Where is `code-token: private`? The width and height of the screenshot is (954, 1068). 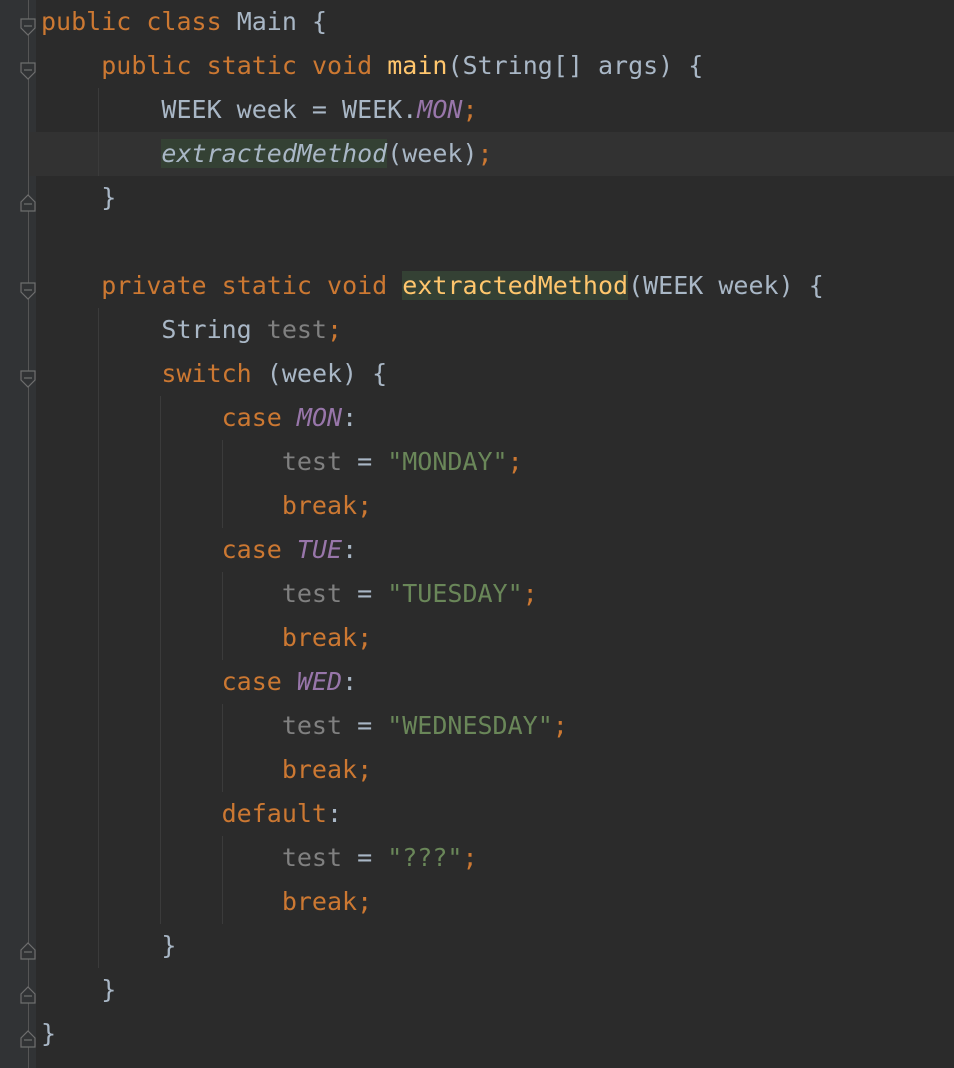 code-token: private is located at coordinates (154, 285).